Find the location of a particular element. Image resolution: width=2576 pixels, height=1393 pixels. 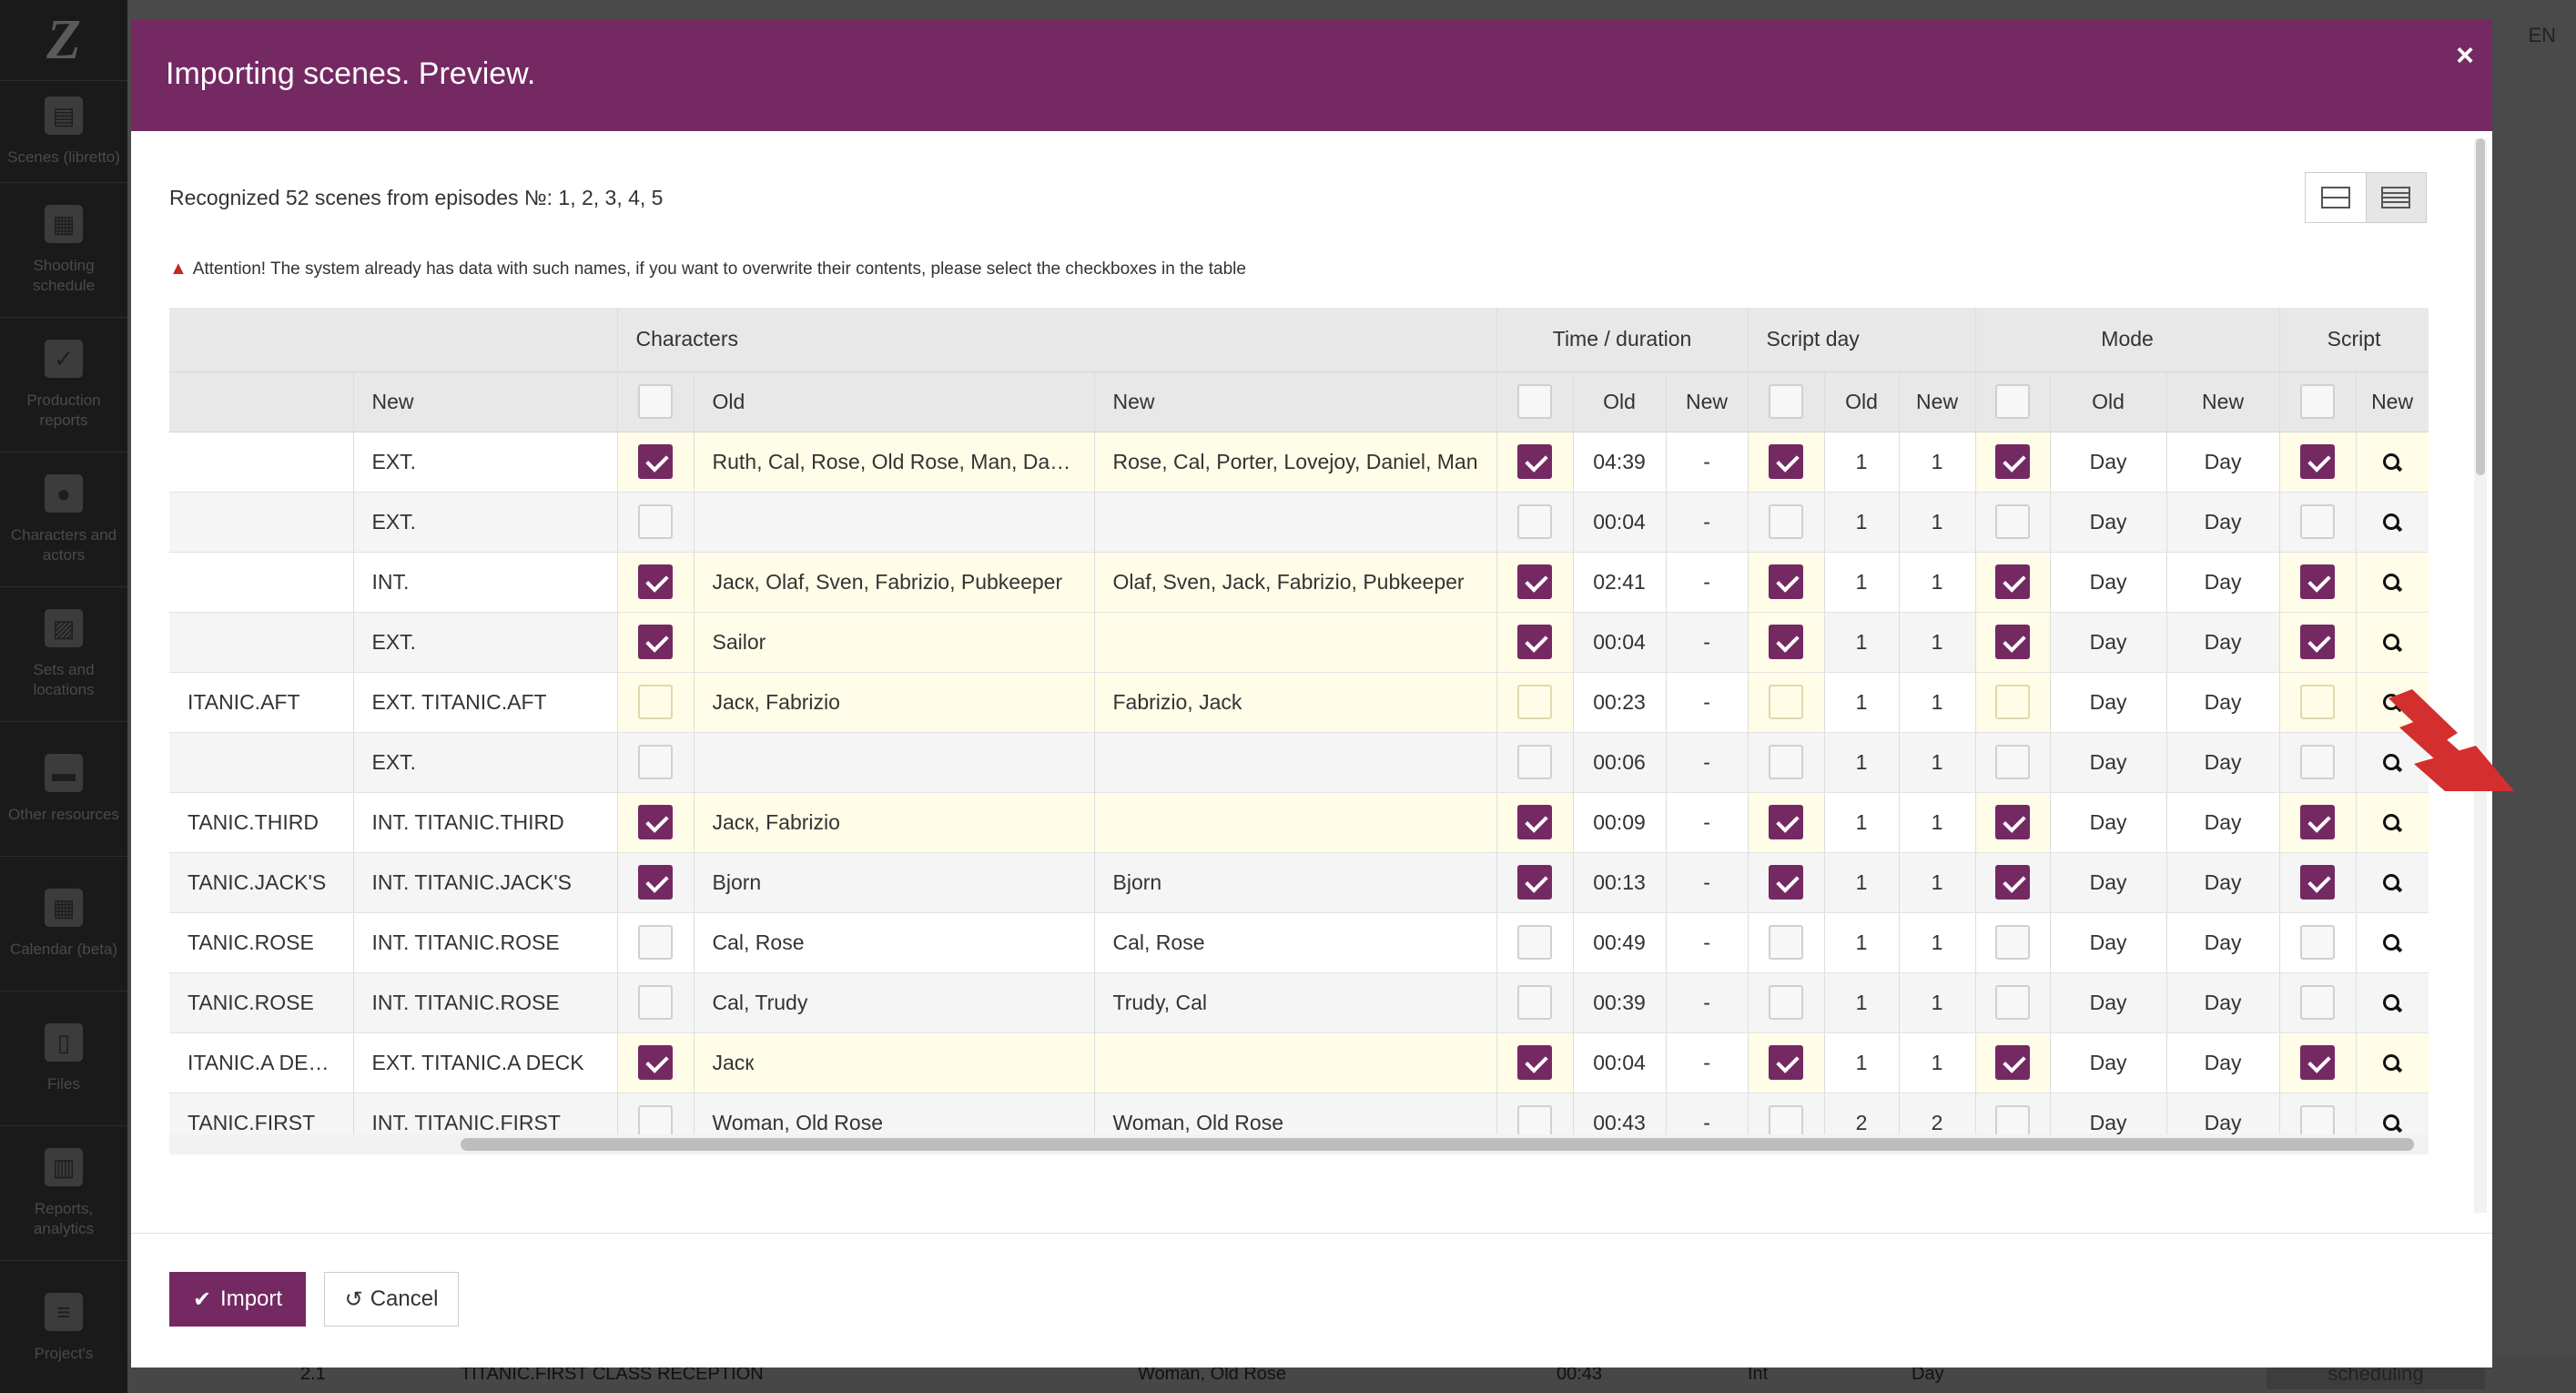

search-icon is located at coordinates (2392, 763).